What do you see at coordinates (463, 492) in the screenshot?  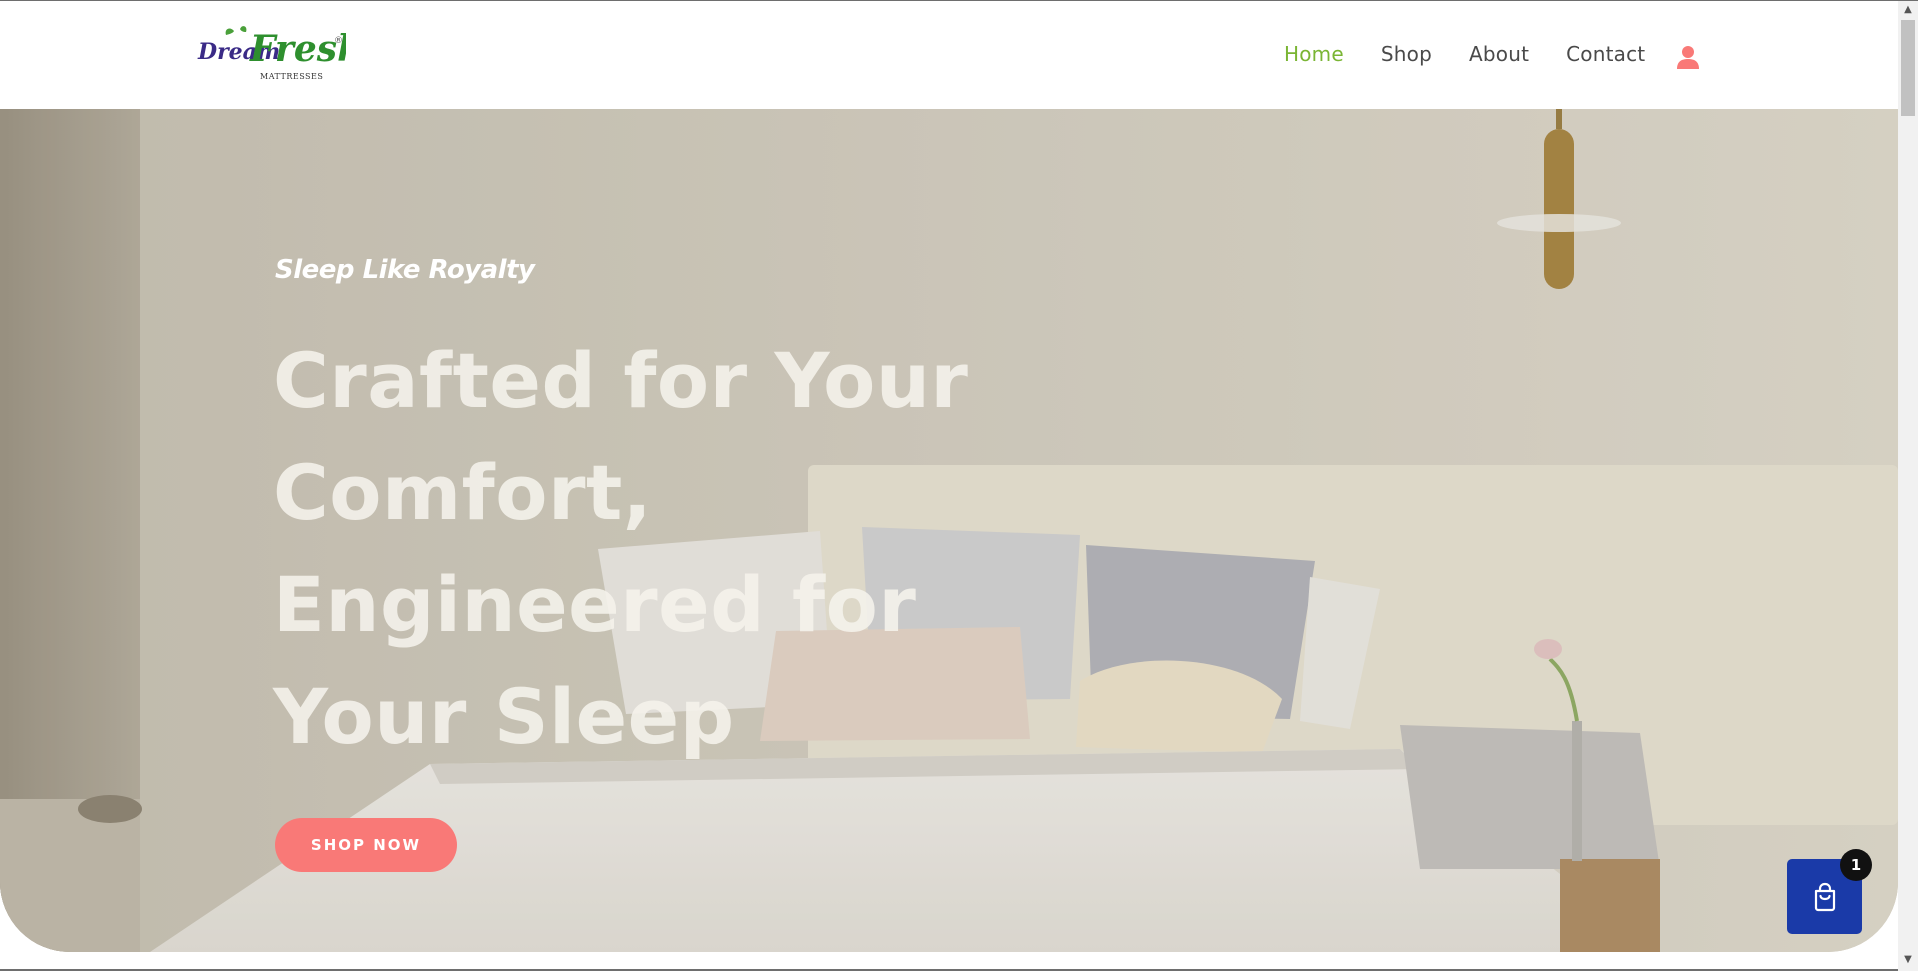 I see `hero-headline-line: Comfort,` at bounding box center [463, 492].